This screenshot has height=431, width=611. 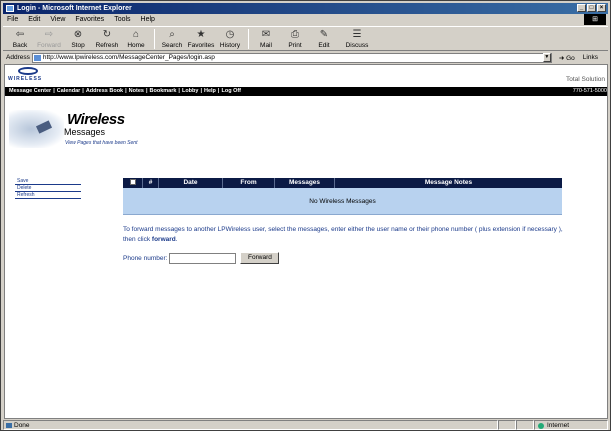 I want to click on menu-help: Help, so click(x=148, y=19).